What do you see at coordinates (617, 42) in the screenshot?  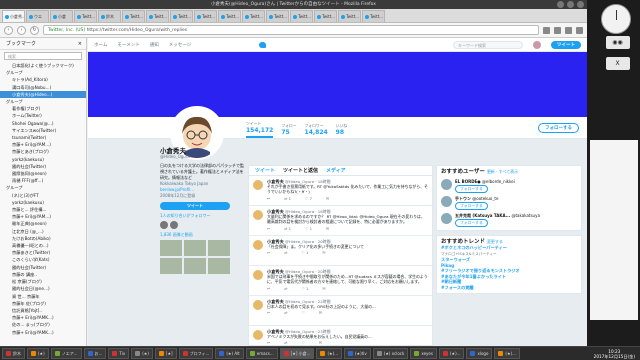 I see `xeyes-icon: ◉◉` at bounding box center [617, 42].